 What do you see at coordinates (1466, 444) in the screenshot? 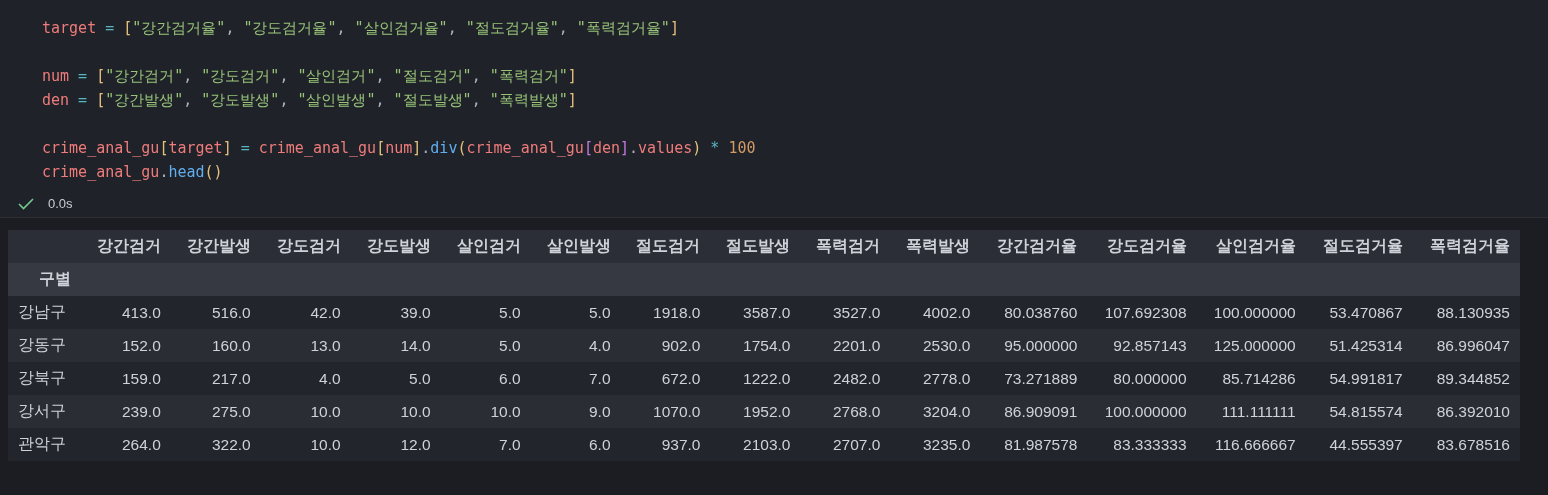
I see `table-cell: 83.678516` at bounding box center [1466, 444].